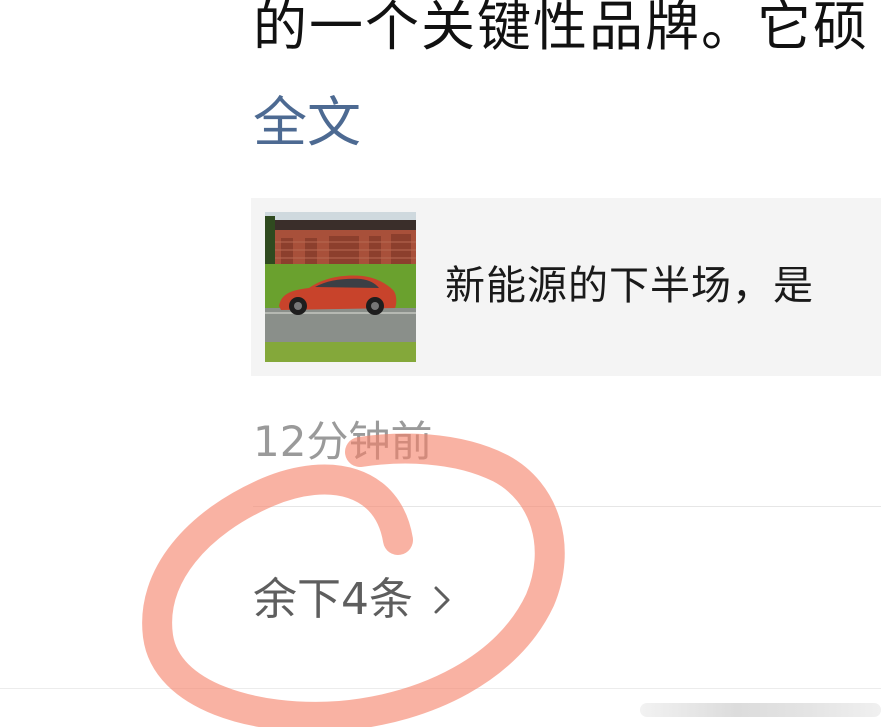 The width and height of the screenshot is (881, 727). I want to click on car-thumbnail-image, so click(340, 287).